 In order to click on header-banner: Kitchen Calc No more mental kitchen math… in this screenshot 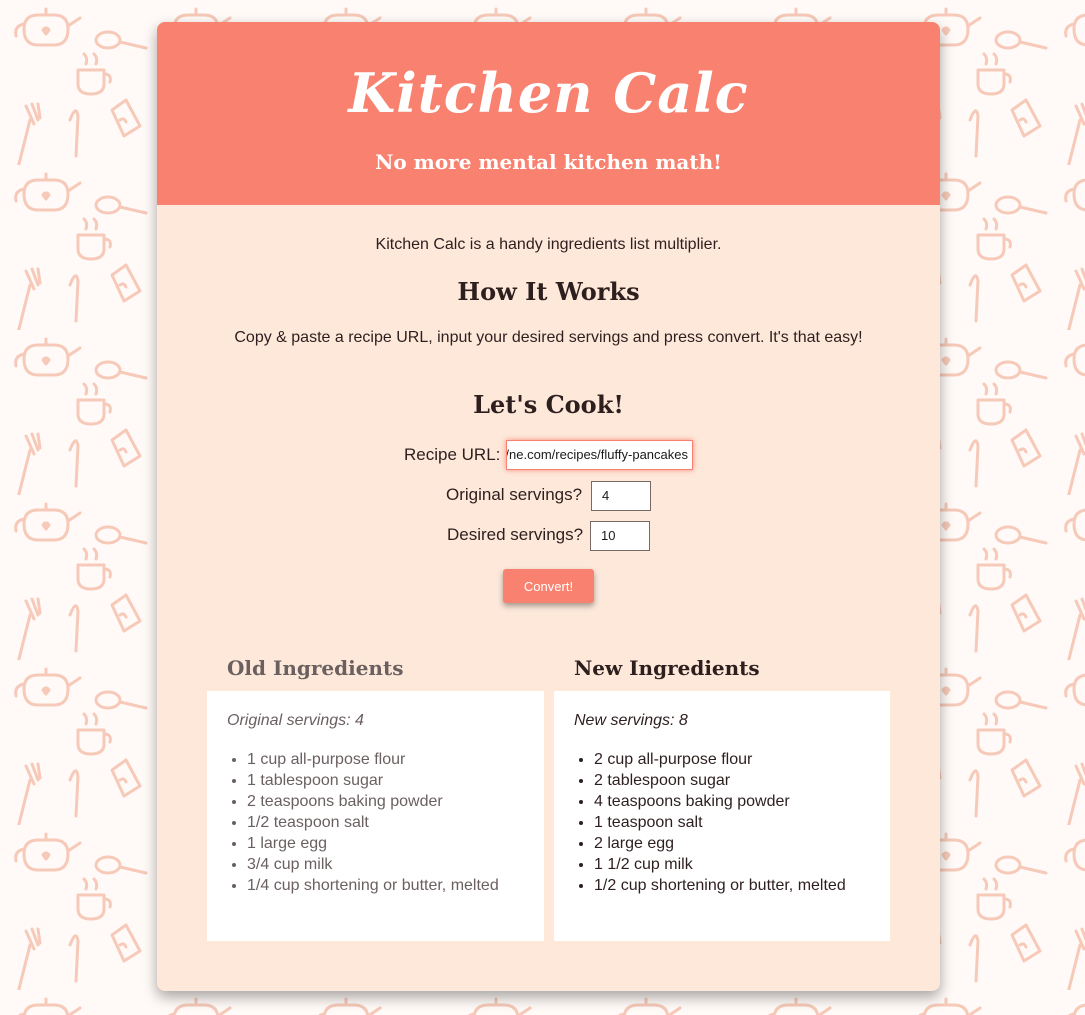, I will do `click(548, 113)`.